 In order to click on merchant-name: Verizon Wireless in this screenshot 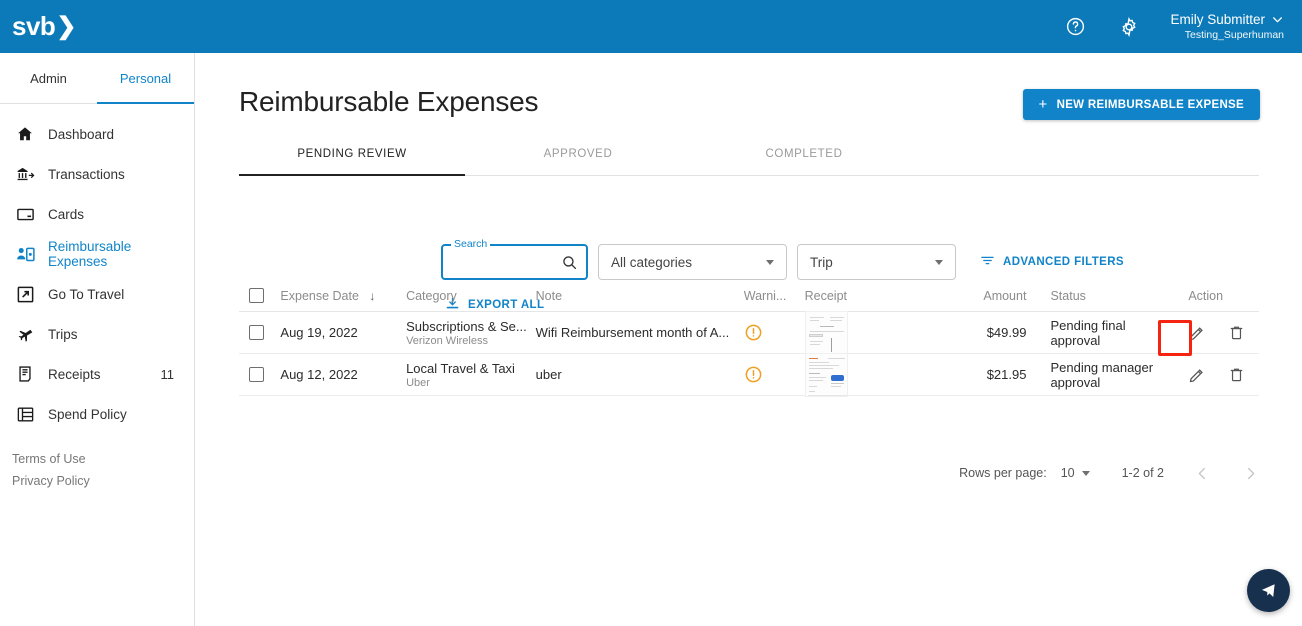, I will do `click(447, 340)`.